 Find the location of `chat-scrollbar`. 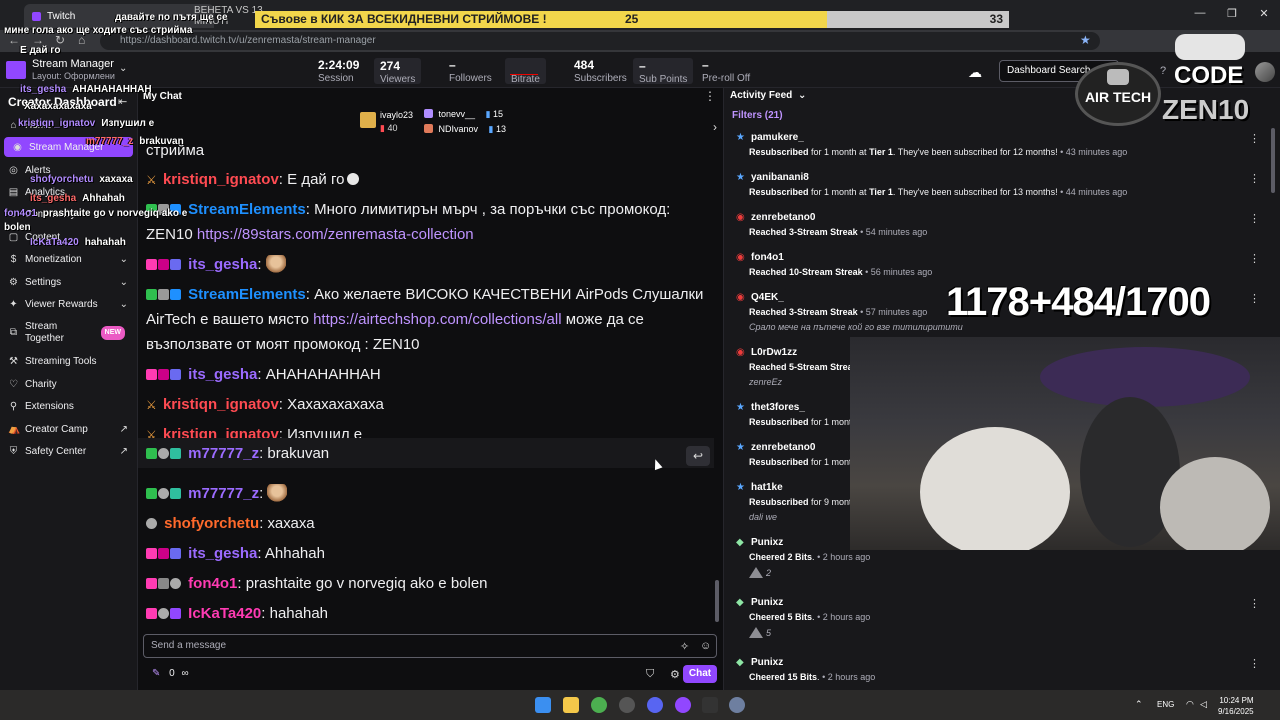

chat-scrollbar is located at coordinates (717, 387).